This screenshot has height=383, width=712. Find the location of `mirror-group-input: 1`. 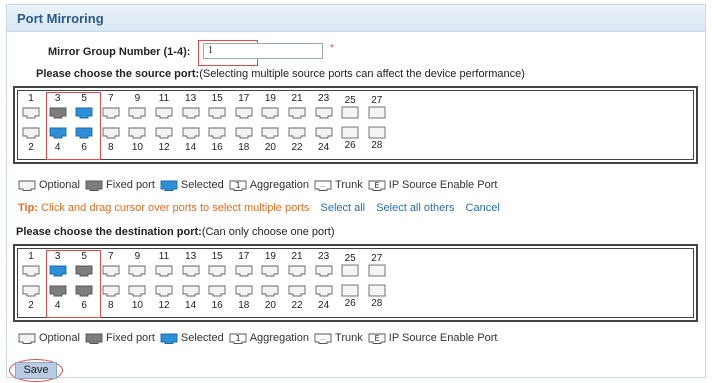

mirror-group-input: 1 is located at coordinates (263, 51).